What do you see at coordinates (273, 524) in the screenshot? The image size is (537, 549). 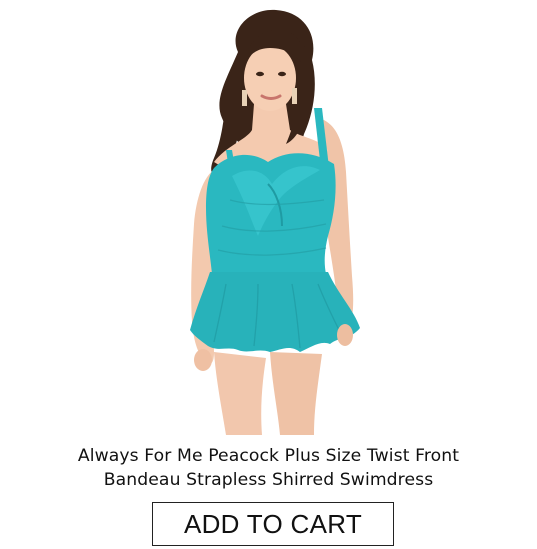 I see `add-to-cart-button: ADD TO CART` at bounding box center [273, 524].